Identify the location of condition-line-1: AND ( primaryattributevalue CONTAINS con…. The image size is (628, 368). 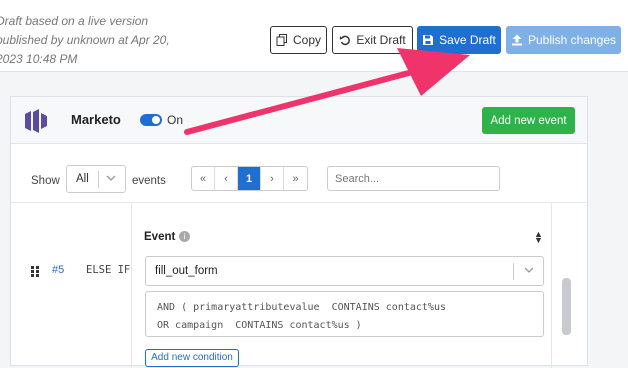
(301, 307).